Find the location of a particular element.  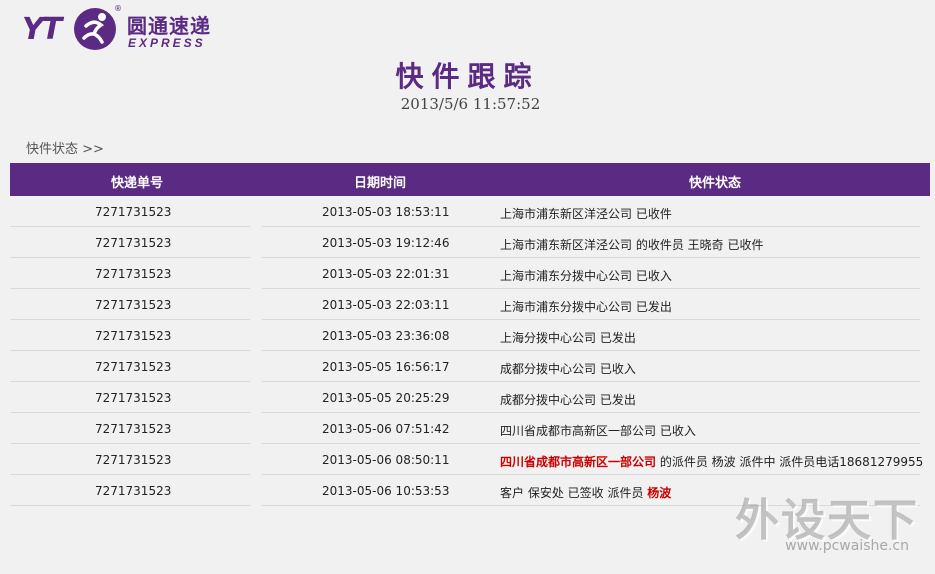

event-time: 2013-05-05 20:25:29 is located at coordinates (386, 398).